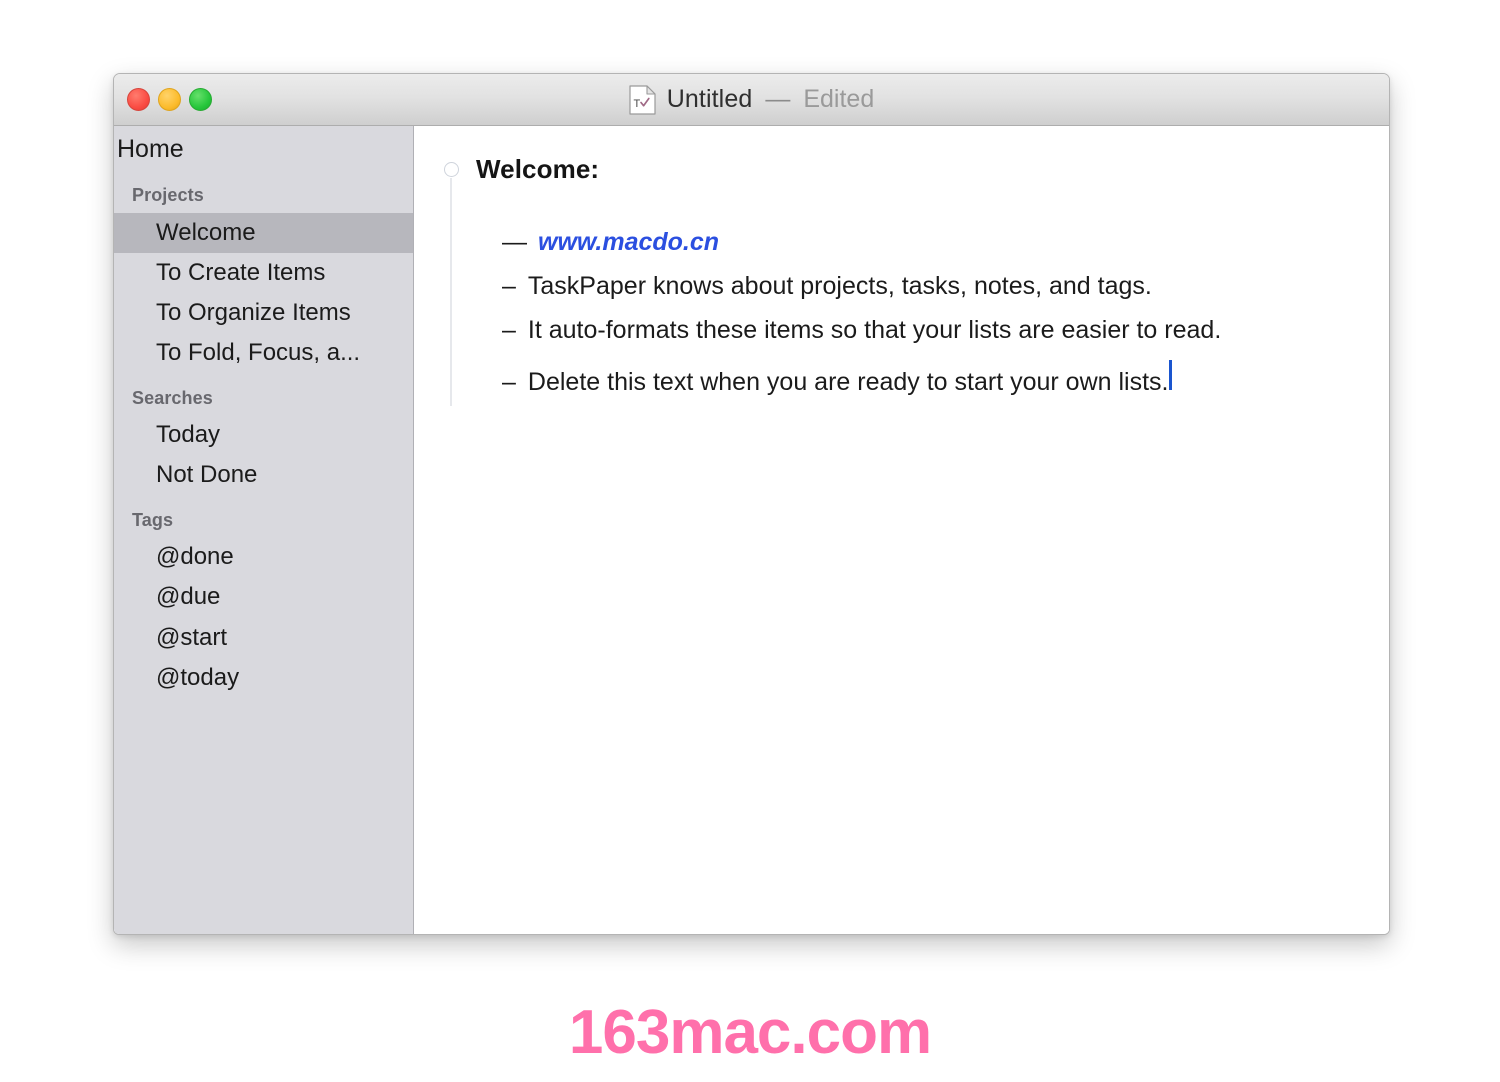 The width and height of the screenshot is (1500, 1082). Describe the element at coordinates (200, 99) in the screenshot. I see `maximize-button` at that location.